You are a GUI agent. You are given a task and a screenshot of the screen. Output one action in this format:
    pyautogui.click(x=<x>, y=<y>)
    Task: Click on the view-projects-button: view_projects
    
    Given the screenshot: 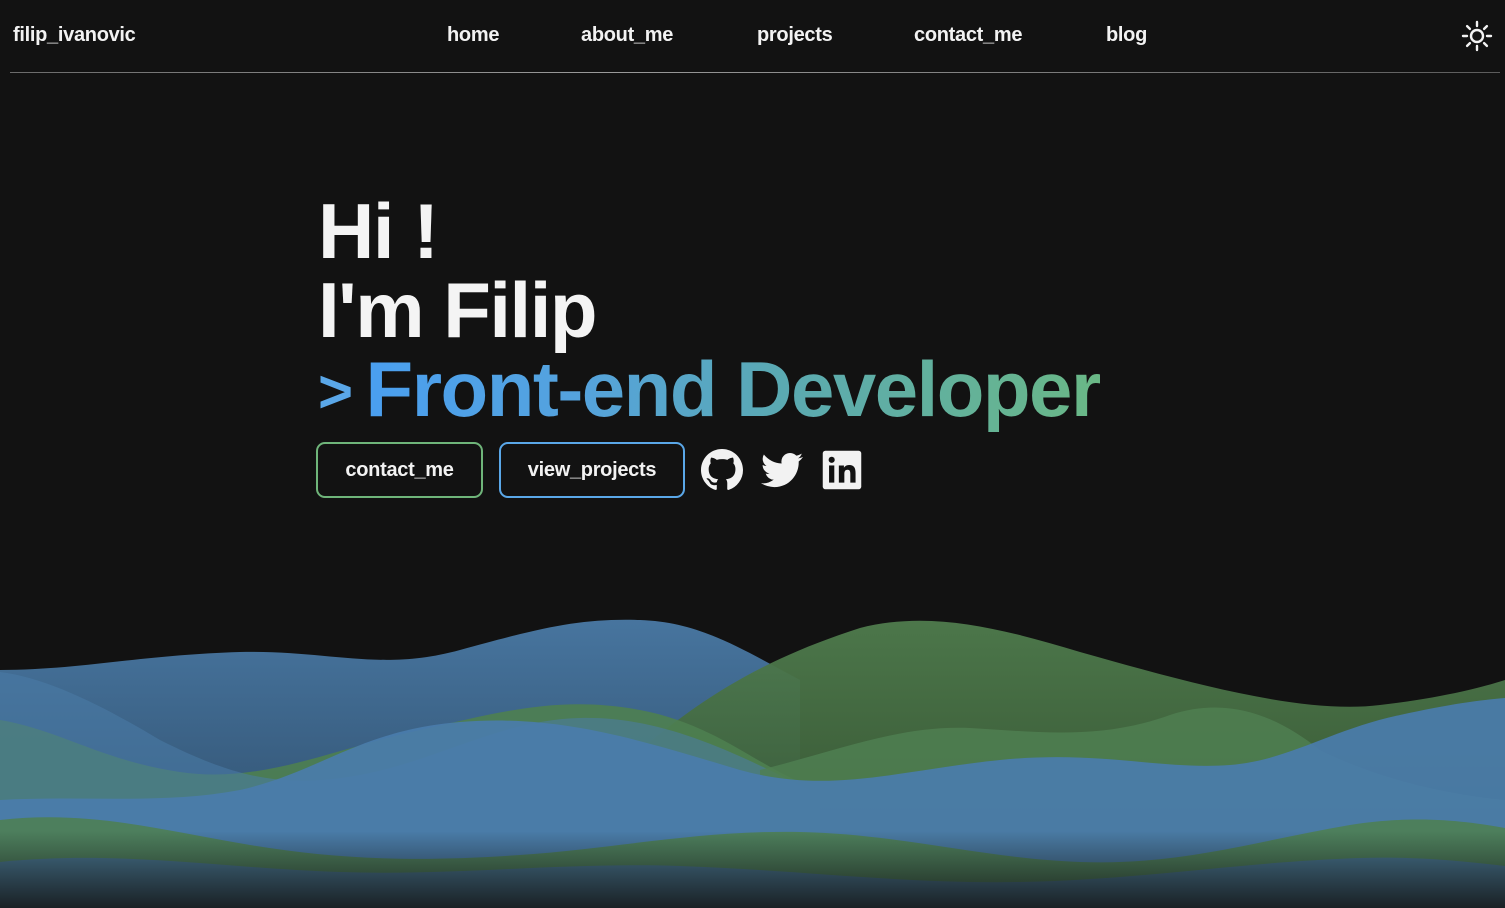 What is the action you would take?
    pyautogui.click(x=592, y=470)
    